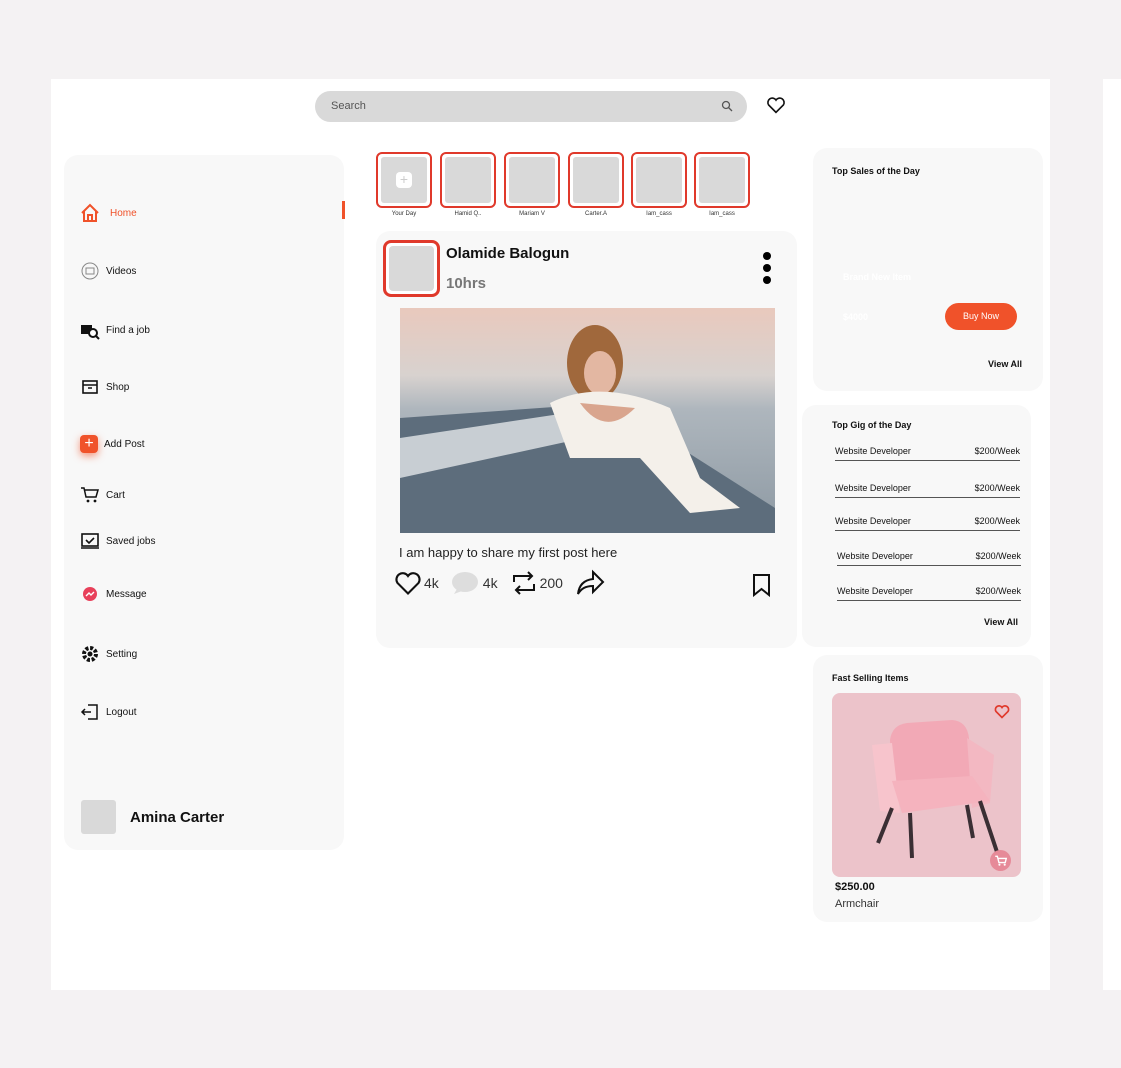 Image resolution: width=1121 pixels, height=1068 pixels. I want to click on home-icon, so click(90, 212).